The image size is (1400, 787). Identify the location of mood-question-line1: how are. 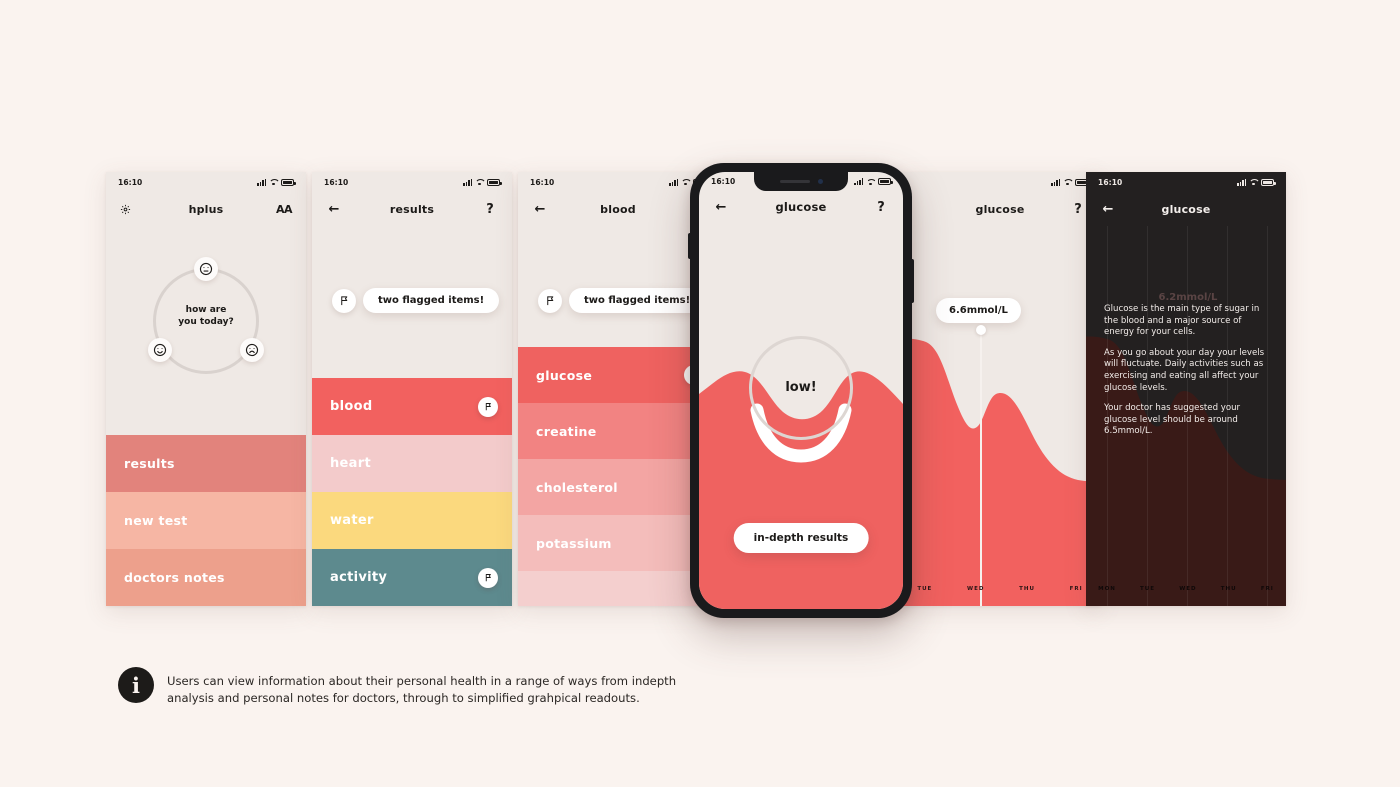
(206, 310).